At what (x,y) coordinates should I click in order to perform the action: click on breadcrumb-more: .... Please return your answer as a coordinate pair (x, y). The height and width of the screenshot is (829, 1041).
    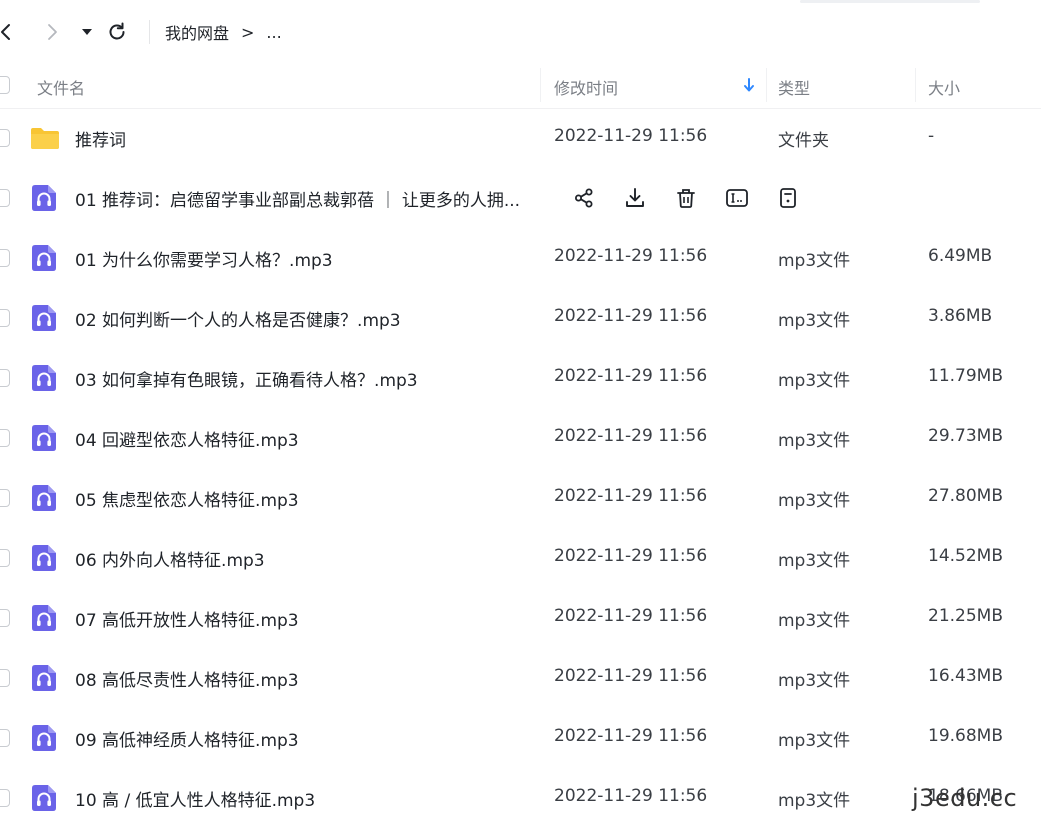
    Looking at the image, I should click on (273, 32).